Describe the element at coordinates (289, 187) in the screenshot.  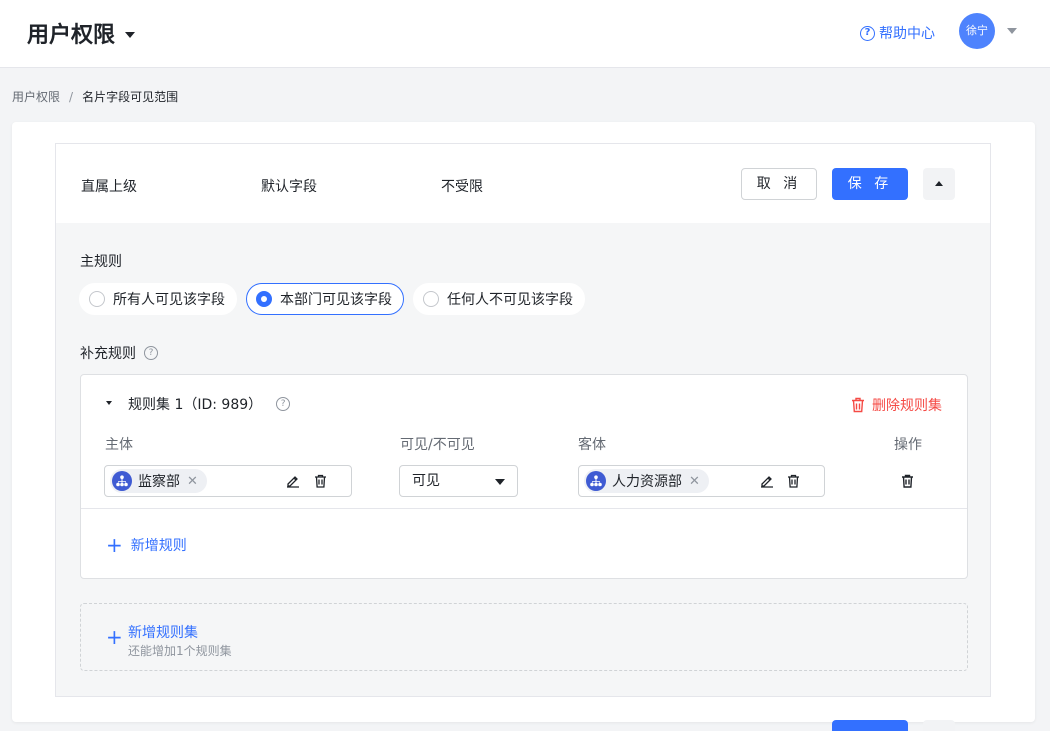
I see `field-type: 默认字段` at that location.